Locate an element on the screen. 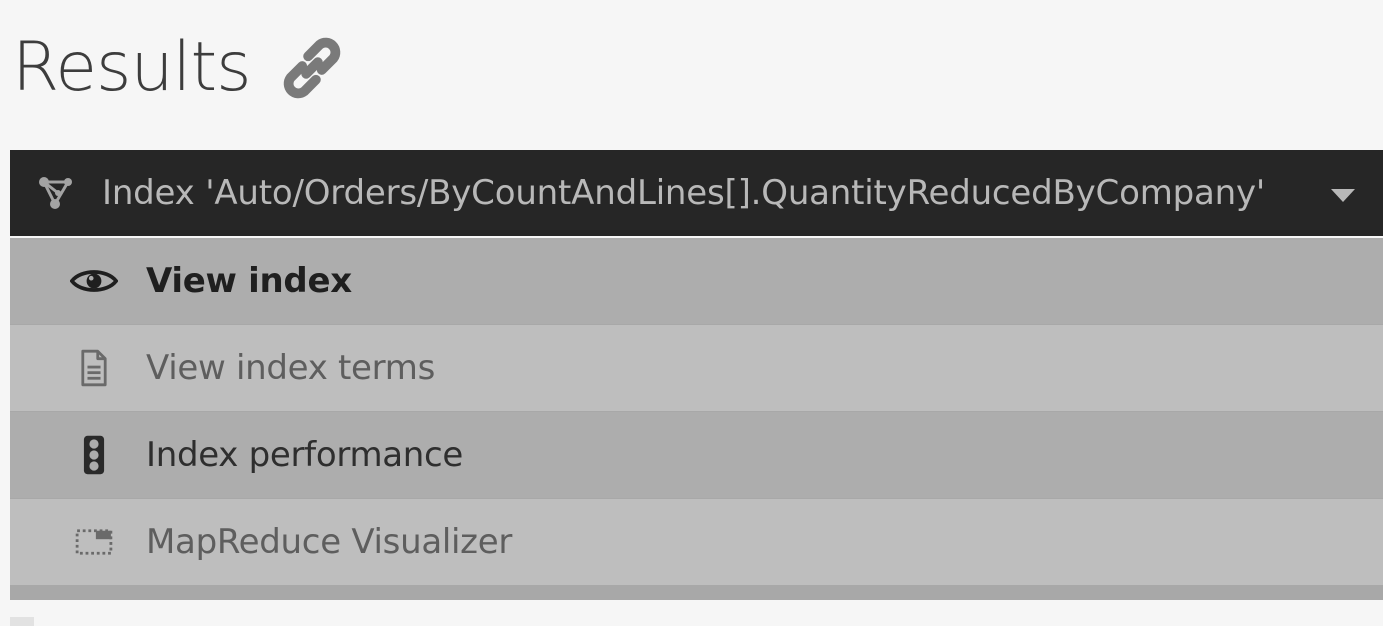 This screenshot has height=626, width=1383. menu-item-view-index: View index is located at coordinates (696, 281).